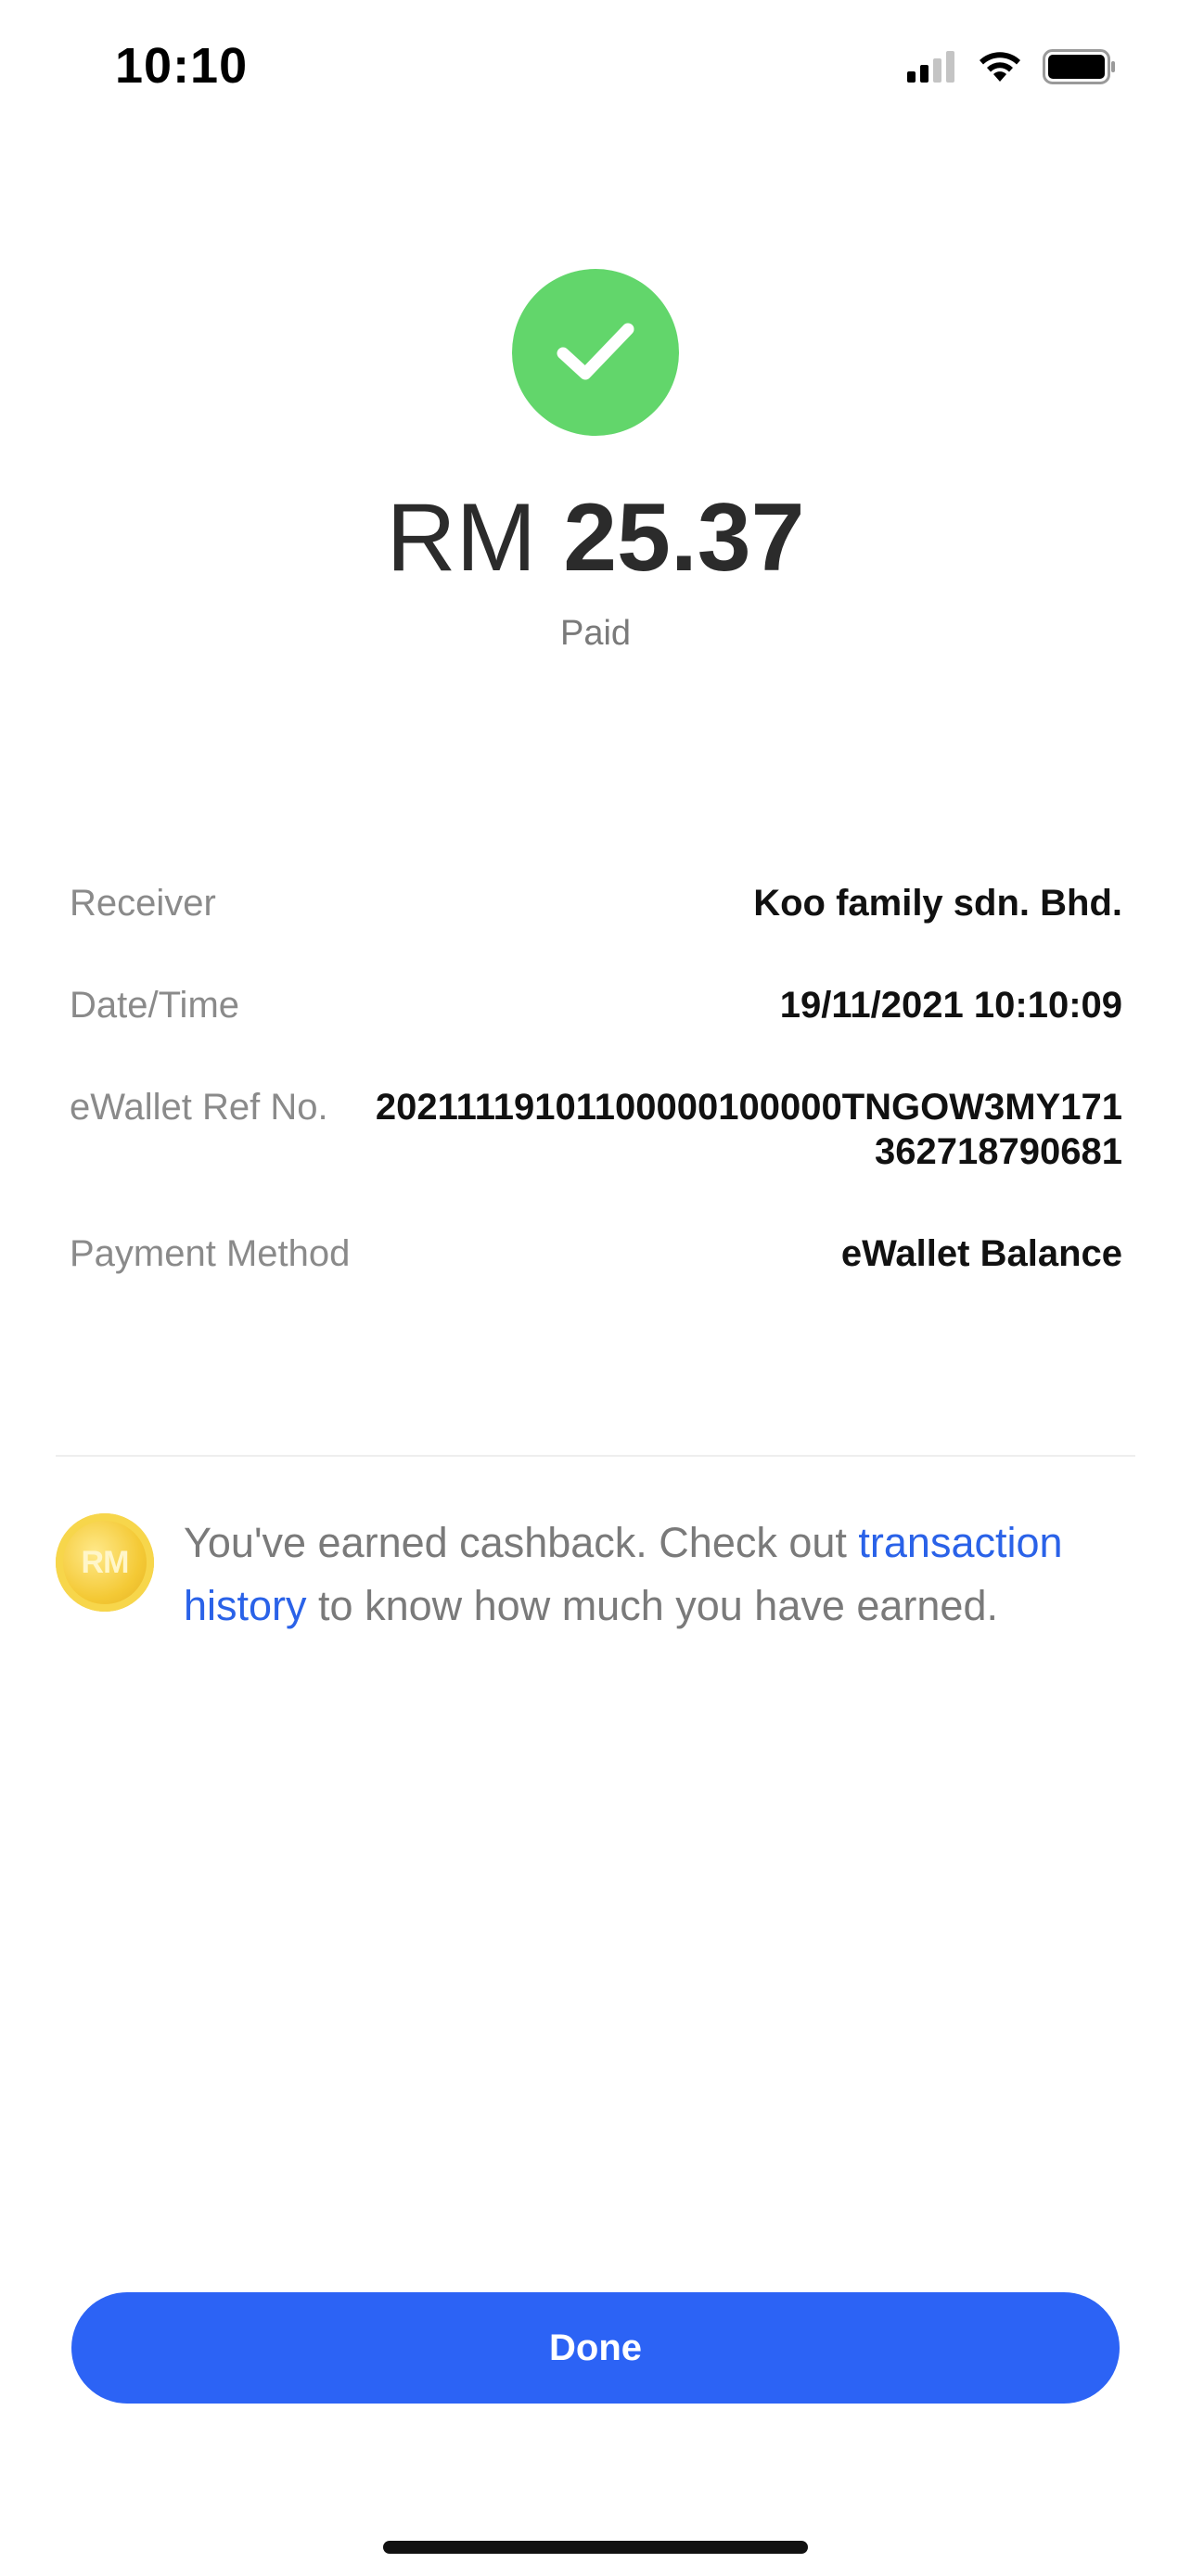 The height and width of the screenshot is (2576, 1191). I want to click on cashback-text-before: You've earned cashback. Check out, so click(521, 1542).